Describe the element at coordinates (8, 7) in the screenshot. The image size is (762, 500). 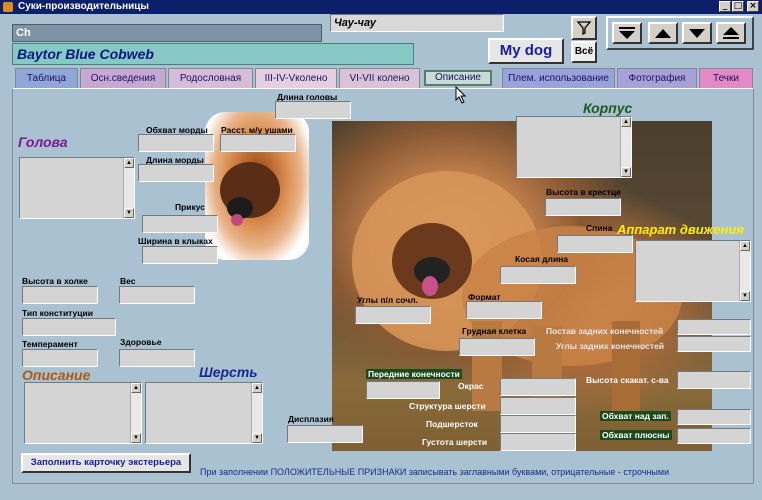
I see `app-icon` at that location.